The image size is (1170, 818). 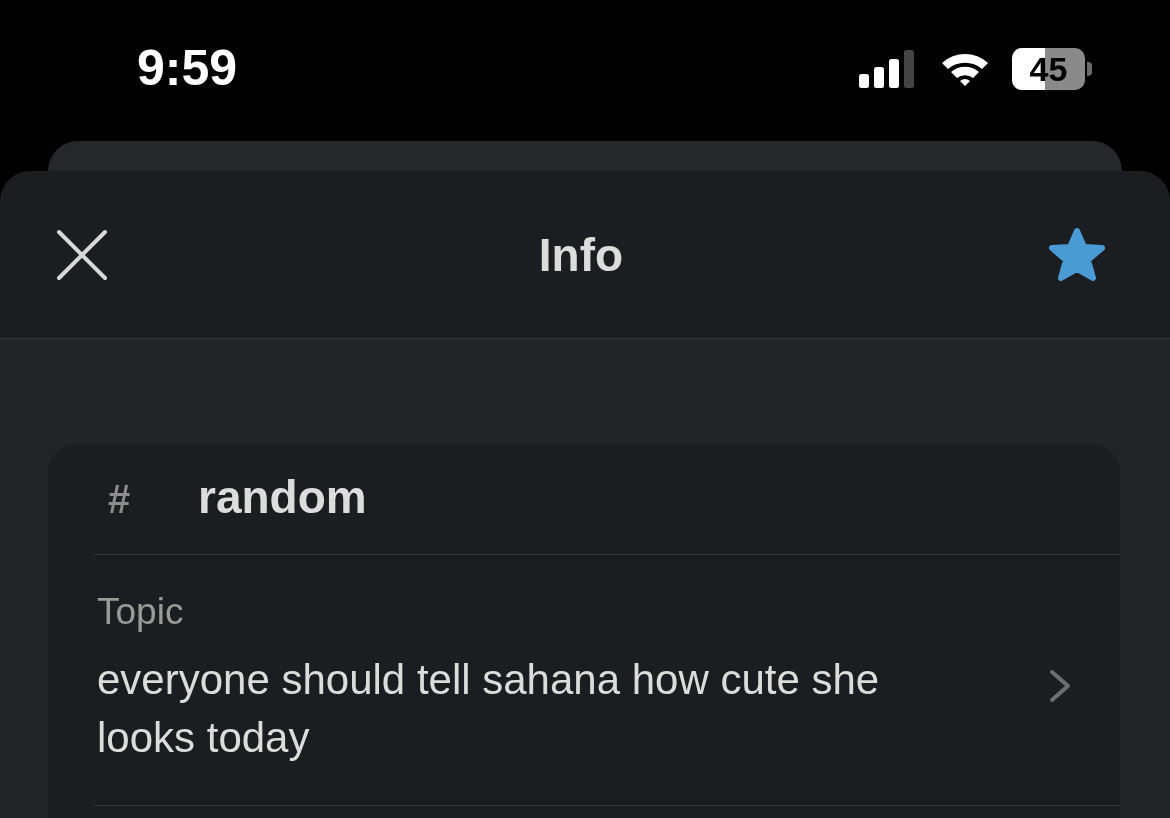 What do you see at coordinates (82, 254) in the screenshot?
I see `close-icon` at bounding box center [82, 254].